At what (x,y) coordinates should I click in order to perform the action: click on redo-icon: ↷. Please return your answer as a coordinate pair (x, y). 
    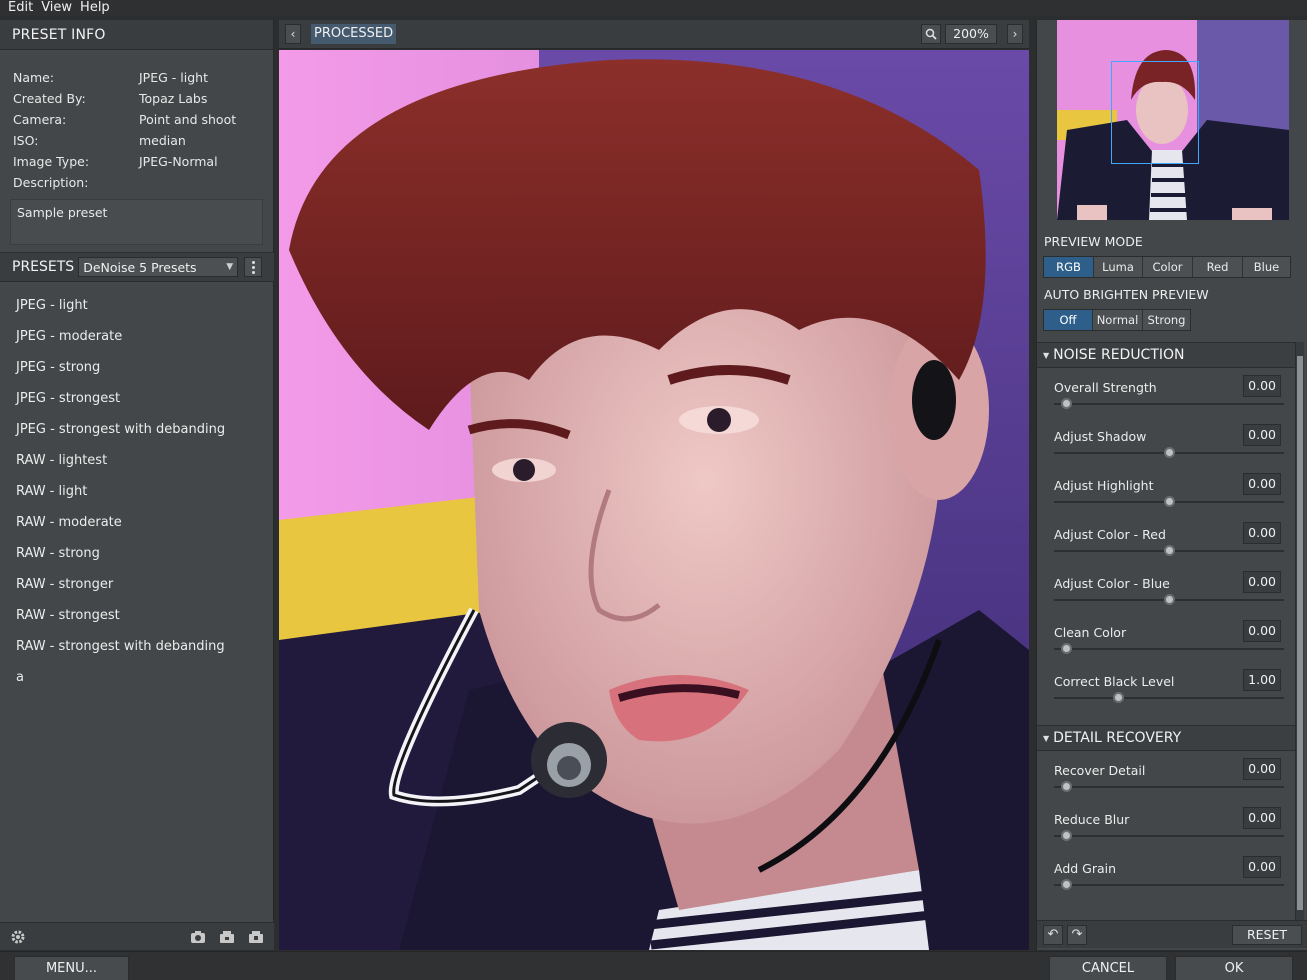
    Looking at the image, I should click on (1077, 934).